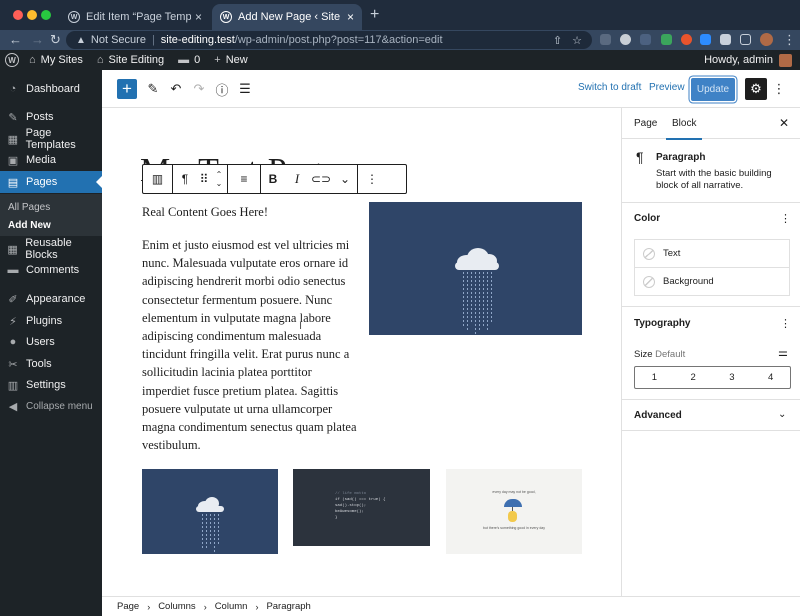 This screenshot has width=800, height=616. Describe the element at coordinates (297, 179) in the screenshot. I see `italic-button: I` at that location.